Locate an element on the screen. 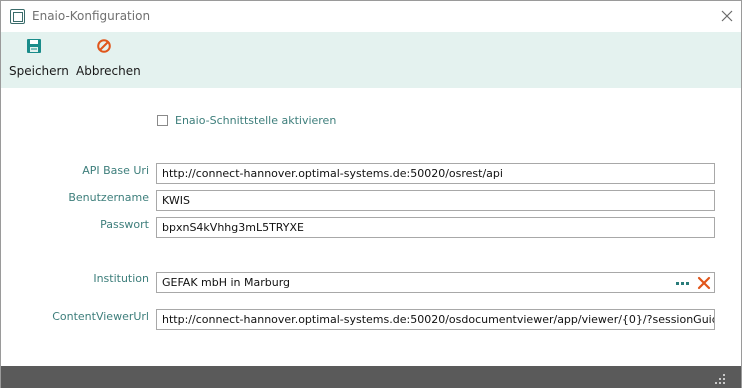 The image size is (742, 388). cancel-label: Abbrechen is located at coordinates (108, 71).